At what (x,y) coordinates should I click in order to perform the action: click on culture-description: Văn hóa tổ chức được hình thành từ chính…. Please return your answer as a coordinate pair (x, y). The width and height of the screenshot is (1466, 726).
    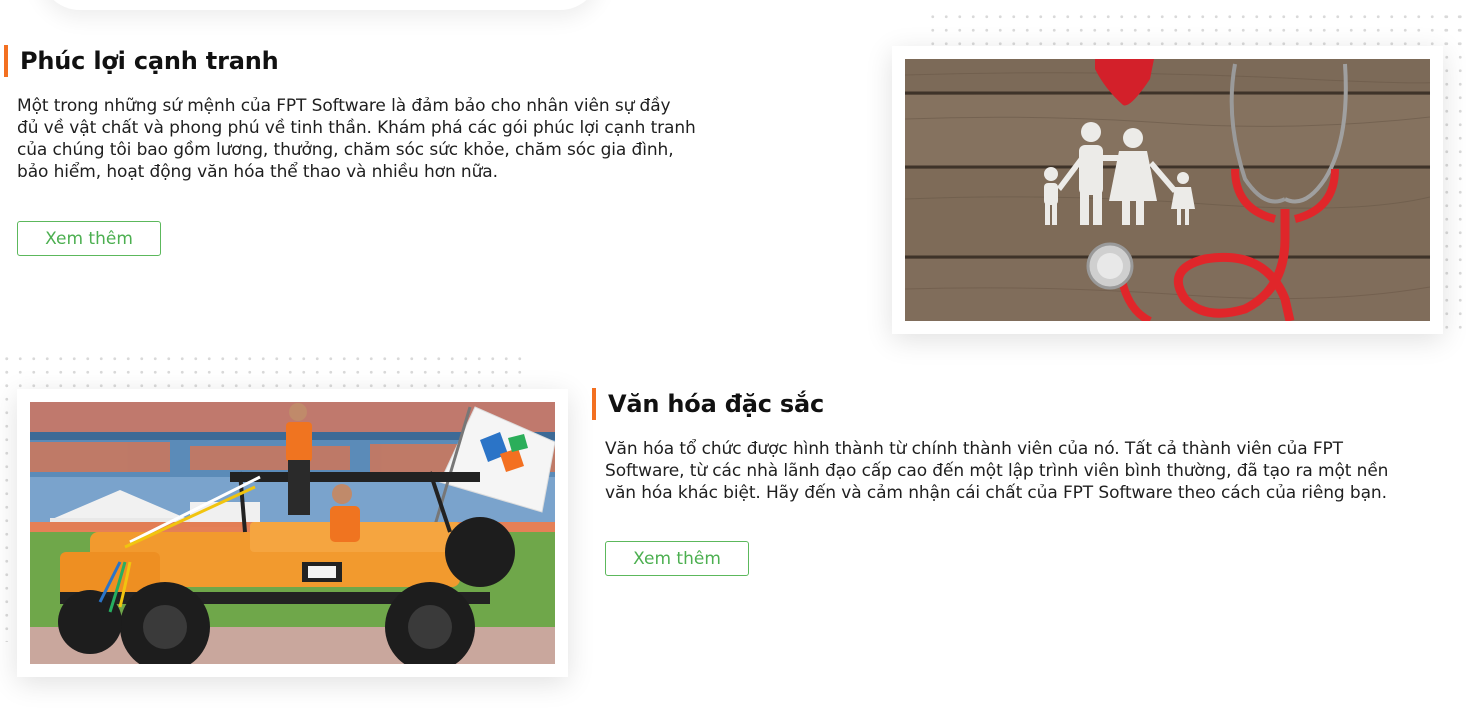
    Looking at the image, I should click on (1025, 471).